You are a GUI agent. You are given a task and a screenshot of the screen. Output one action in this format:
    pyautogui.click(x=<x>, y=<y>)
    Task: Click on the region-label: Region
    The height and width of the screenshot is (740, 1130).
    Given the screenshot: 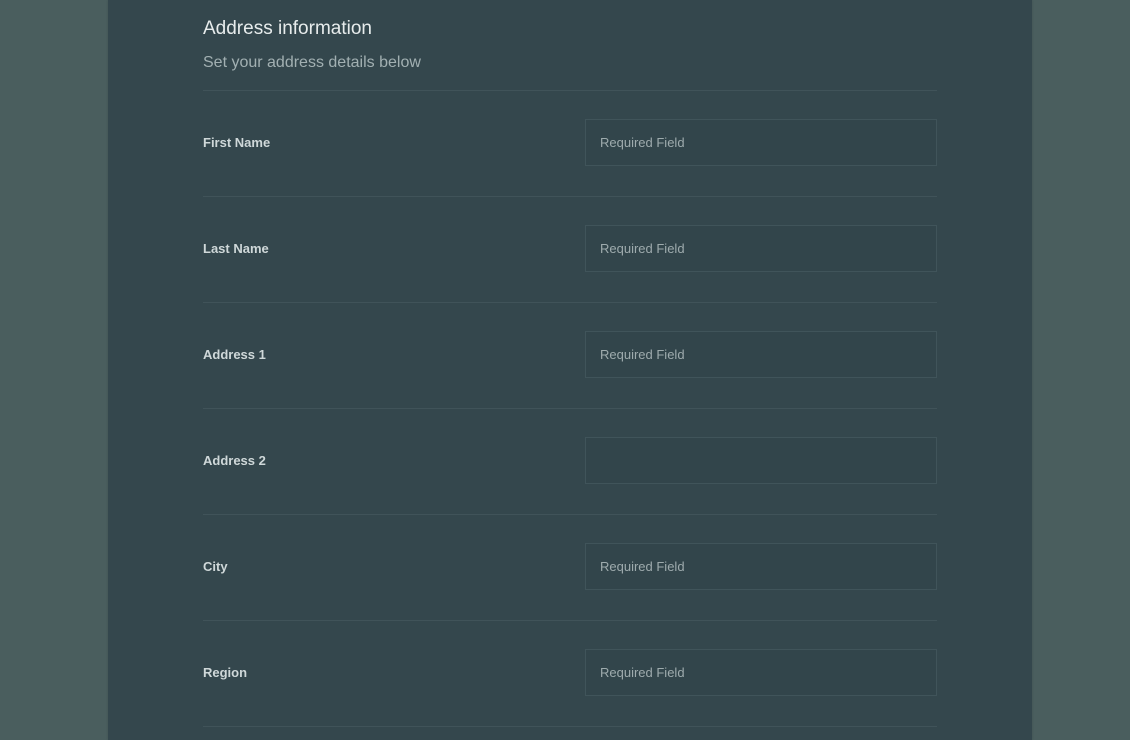 What is the action you would take?
    pyautogui.click(x=225, y=672)
    